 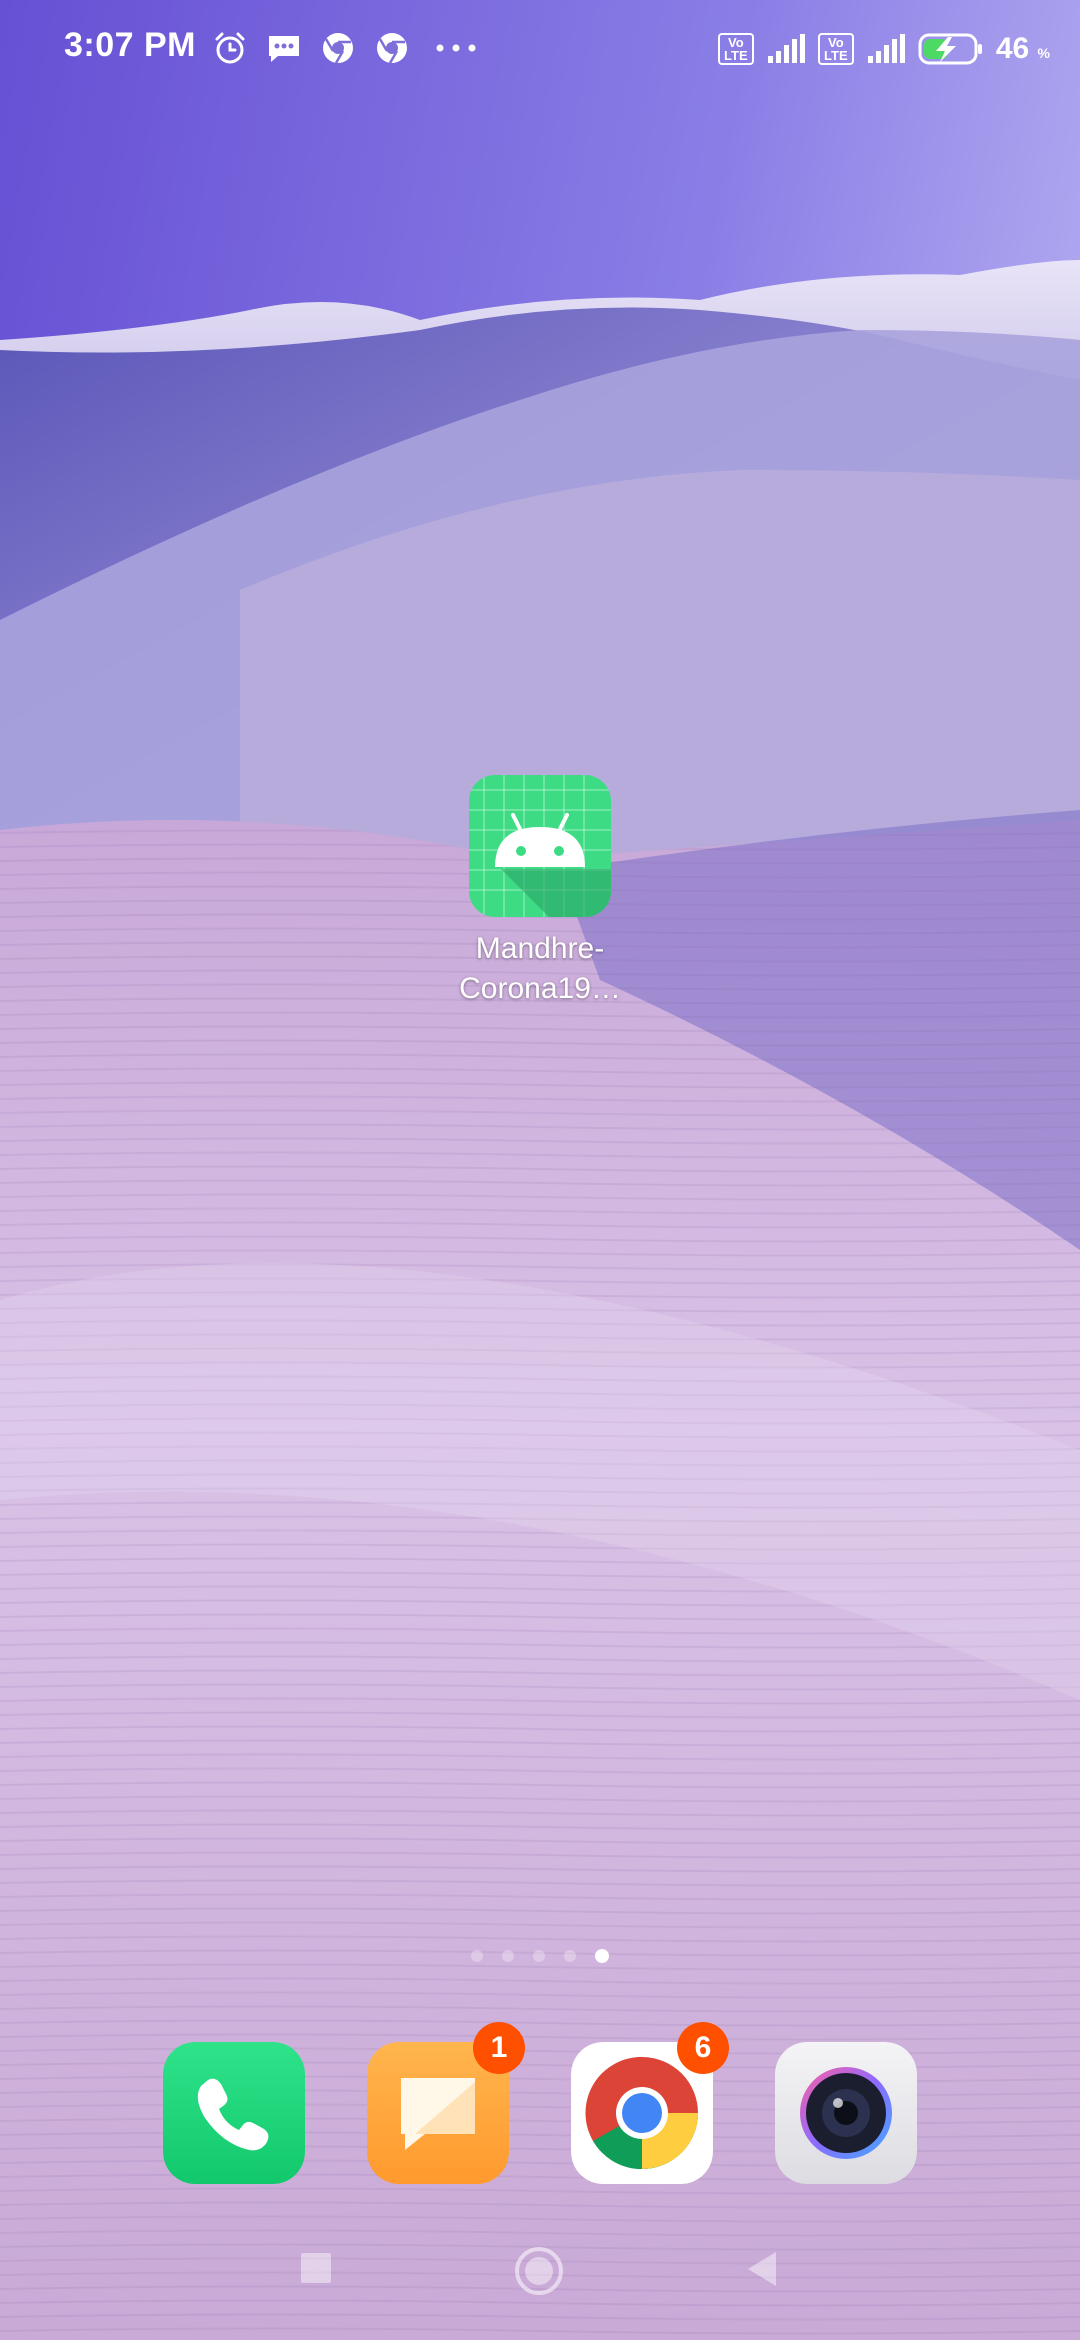 I want to click on phone-icon, so click(x=234, y=2113).